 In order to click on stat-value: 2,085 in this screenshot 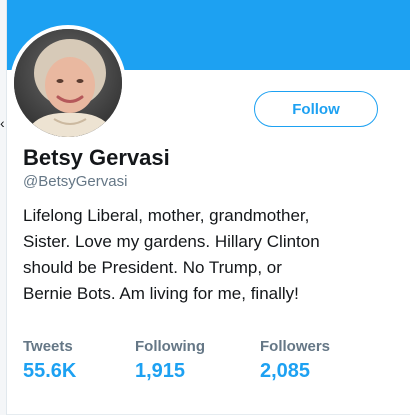, I will do `click(285, 371)`.